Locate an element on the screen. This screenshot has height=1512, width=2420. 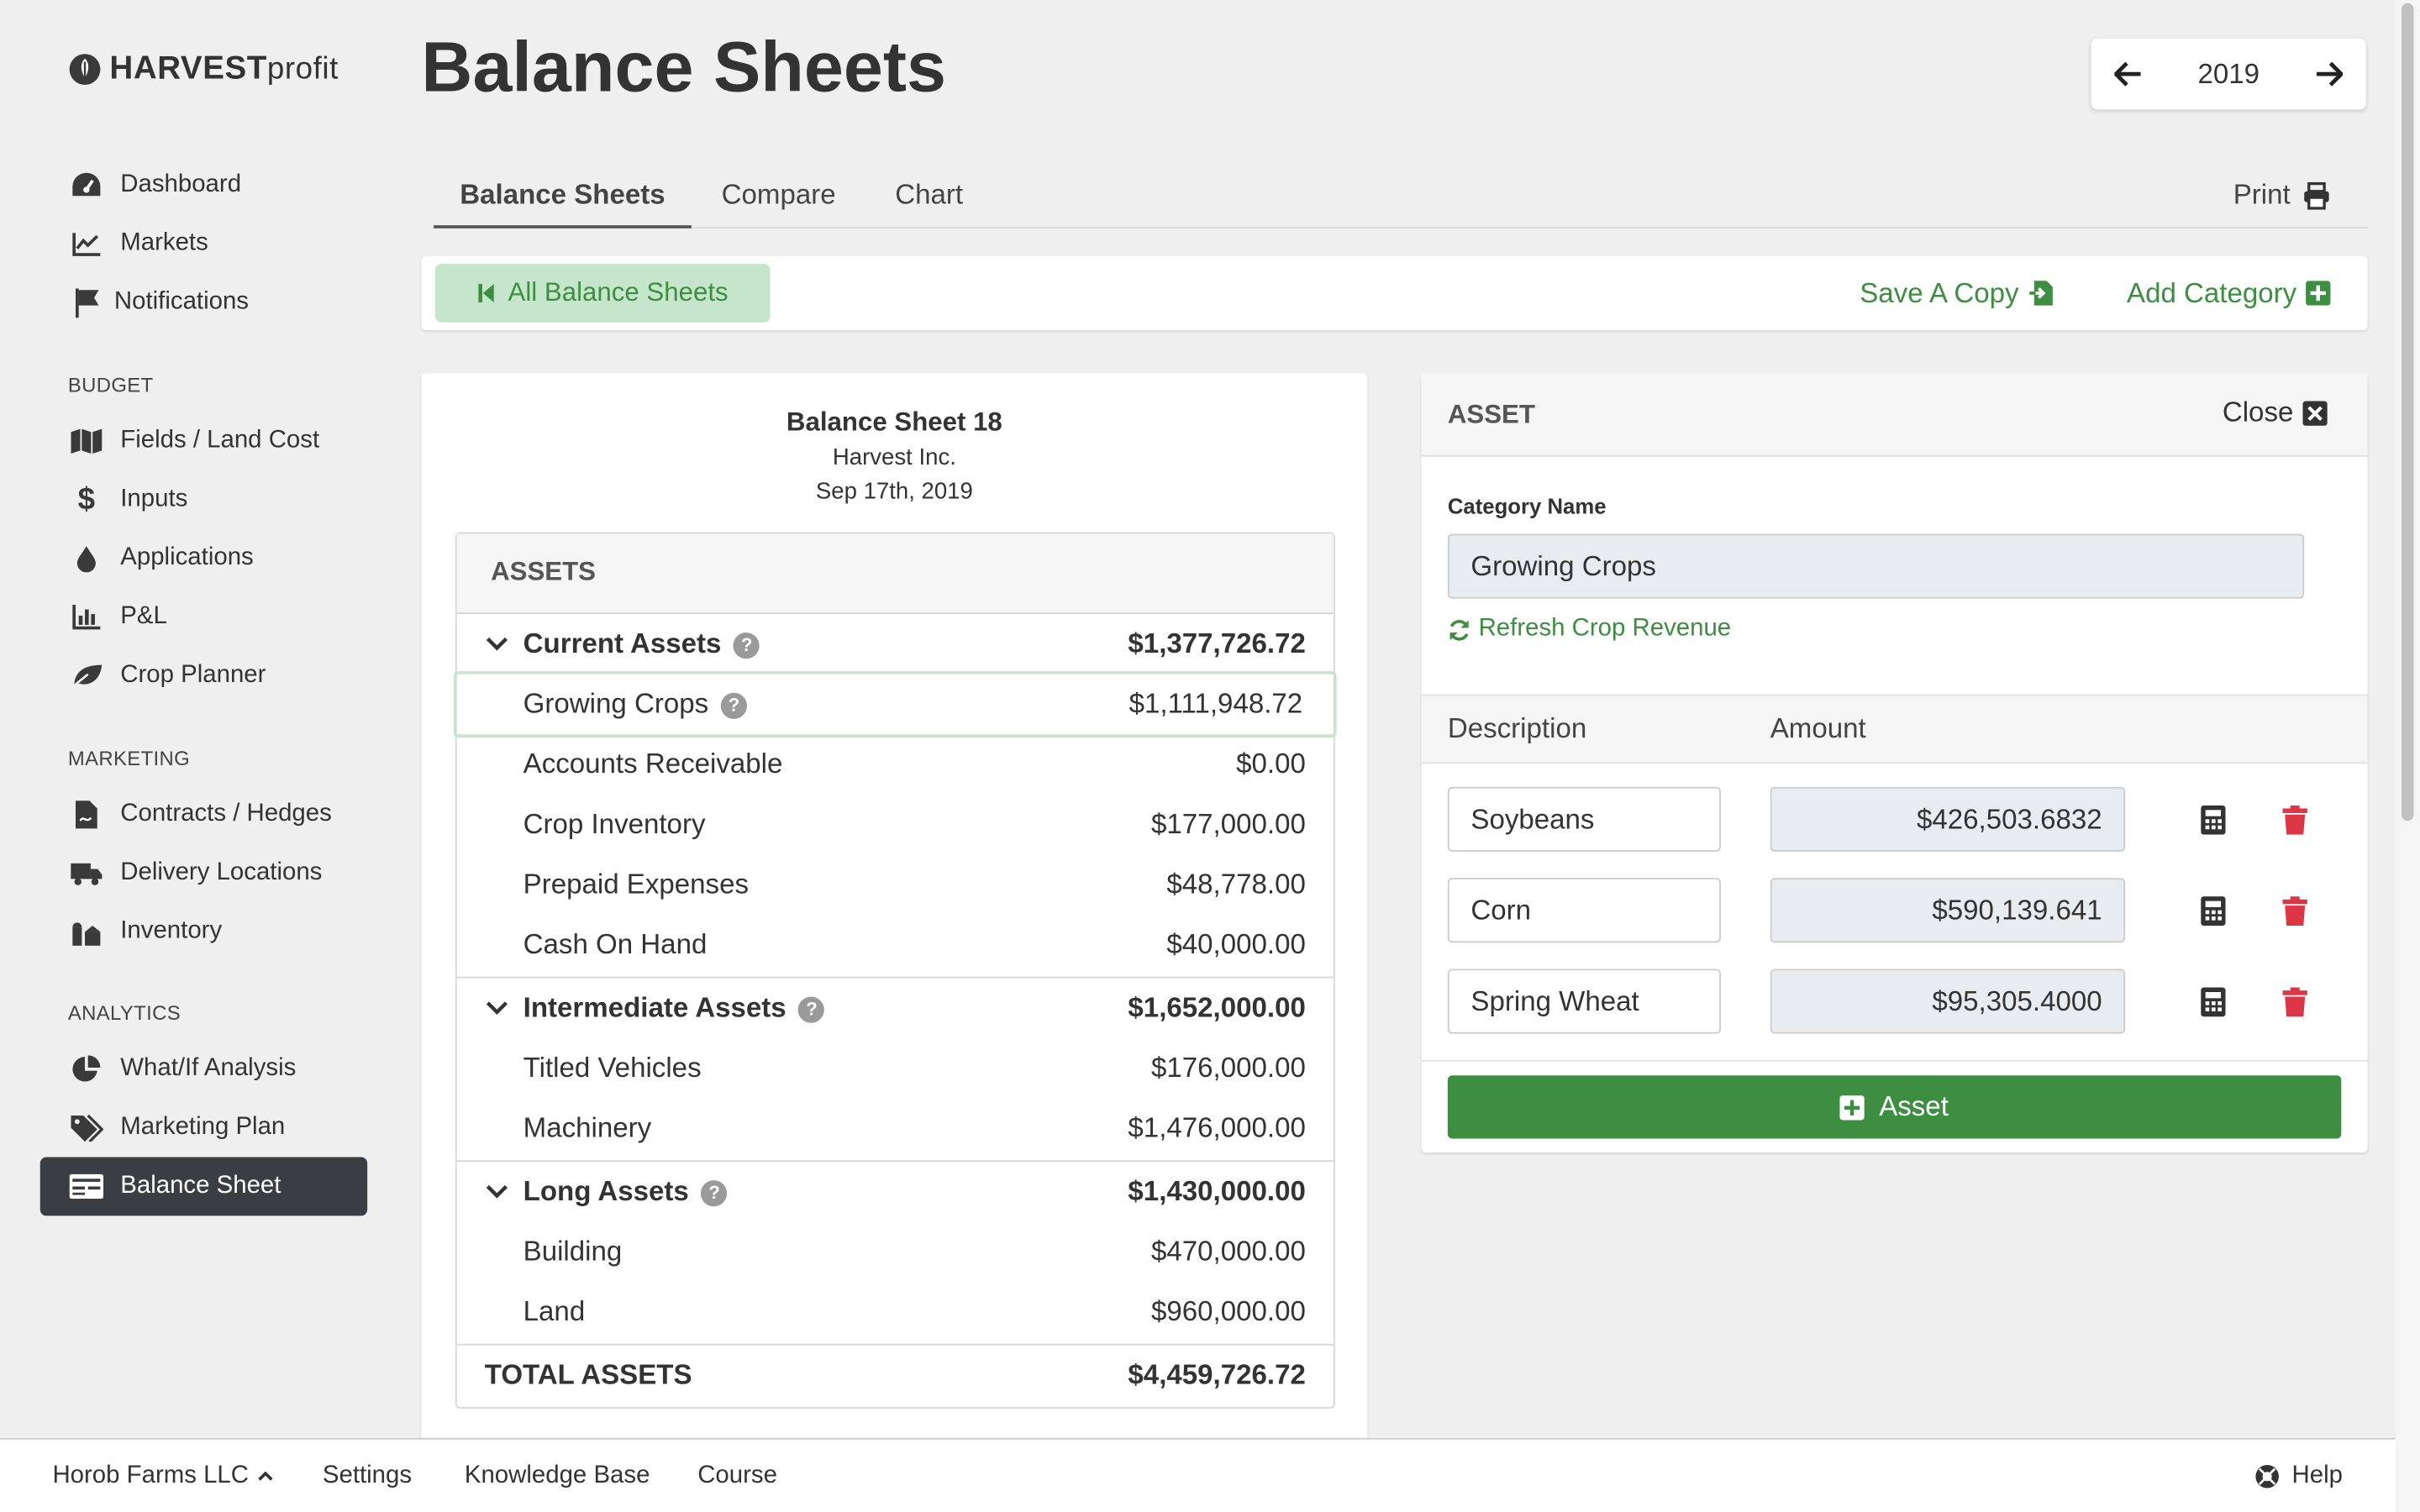
add-category-button: Add Category is located at coordinates (2229, 293).